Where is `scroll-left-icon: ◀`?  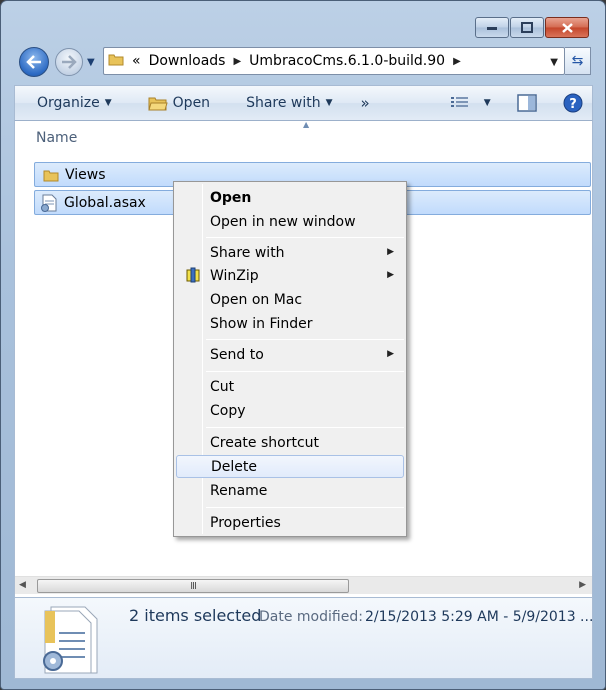
scroll-left-icon: ◀ is located at coordinates (22, 585).